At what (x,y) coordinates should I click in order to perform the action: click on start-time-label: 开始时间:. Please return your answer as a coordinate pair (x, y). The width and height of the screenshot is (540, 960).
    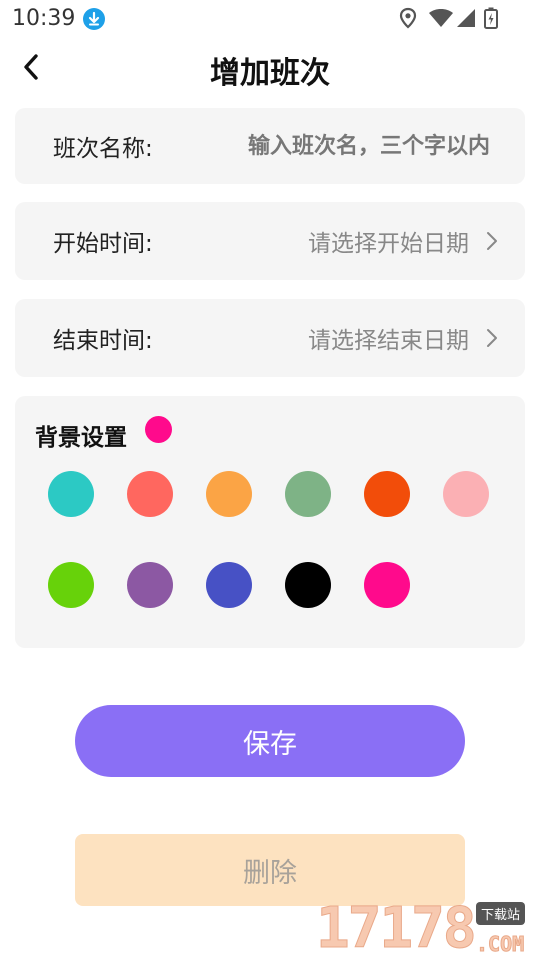
    Looking at the image, I should click on (103, 244).